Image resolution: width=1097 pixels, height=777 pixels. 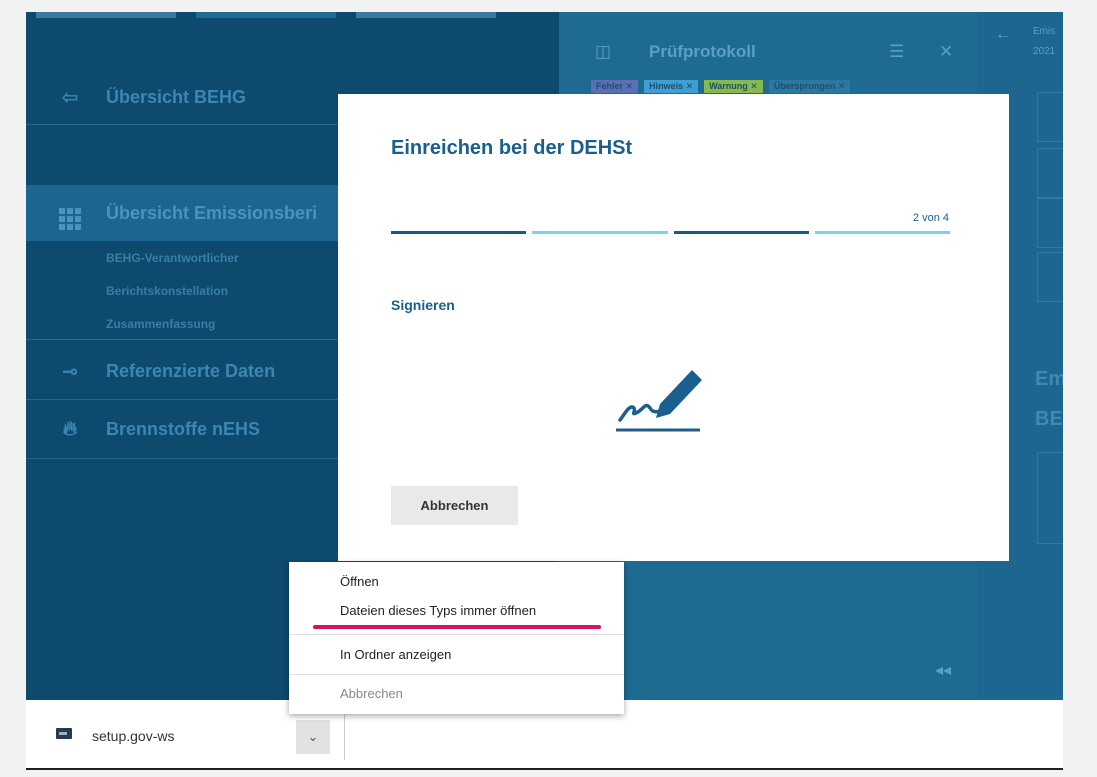 I want to click on grid-icon, so click(x=70, y=213).